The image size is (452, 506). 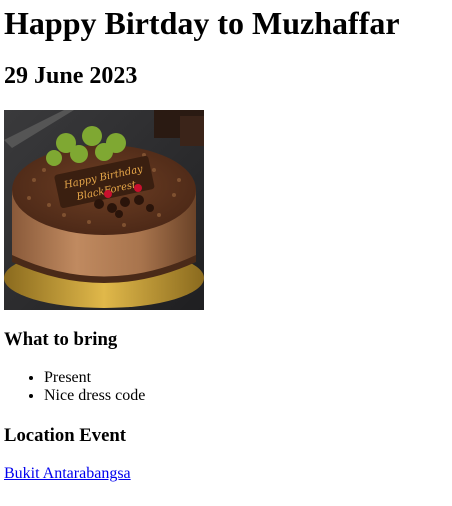 I want to click on location-heading: Location Event, so click(x=65, y=435).